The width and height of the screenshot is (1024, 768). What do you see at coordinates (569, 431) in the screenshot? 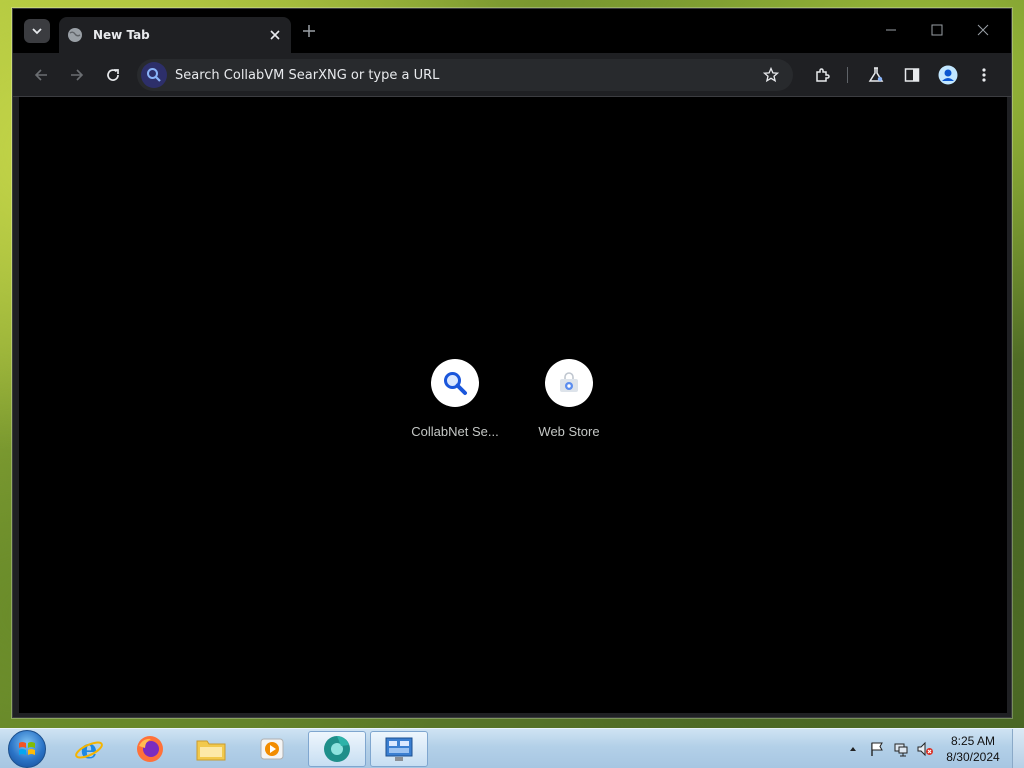
I see `shortcut-label: Web Store` at bounding box center [569, 431].